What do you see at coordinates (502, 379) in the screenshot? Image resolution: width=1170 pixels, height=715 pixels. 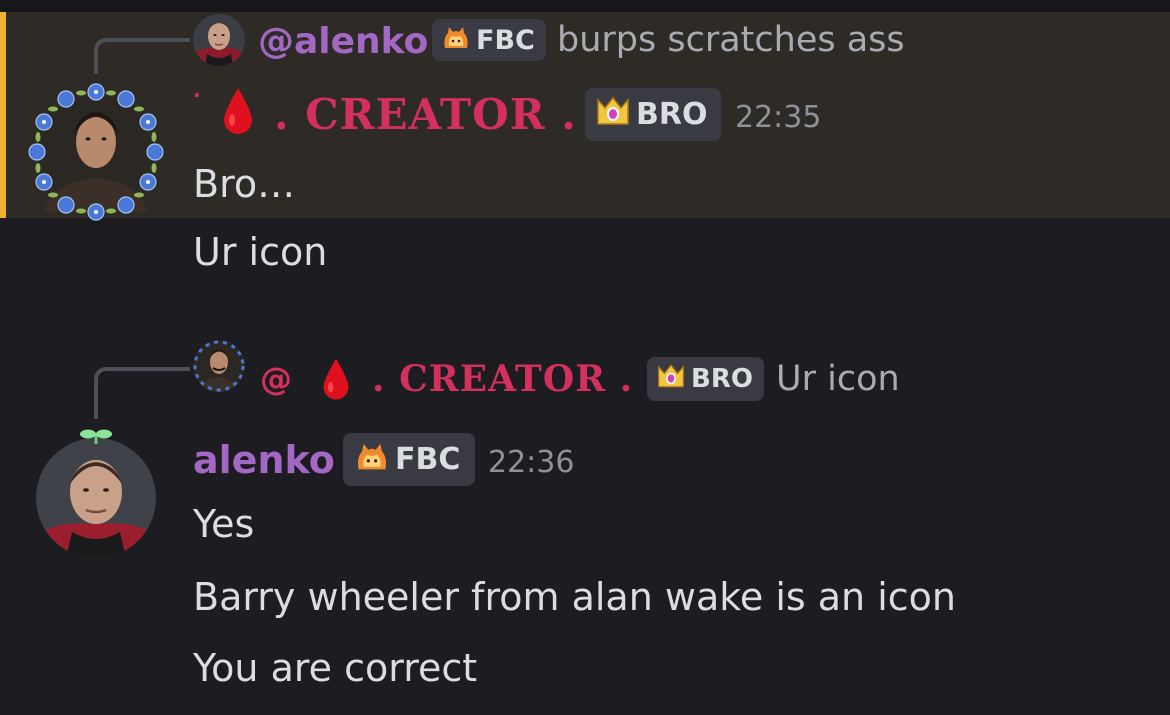 I see `reply-author-name: . CREATOR .` at bounding box center [502, 379].